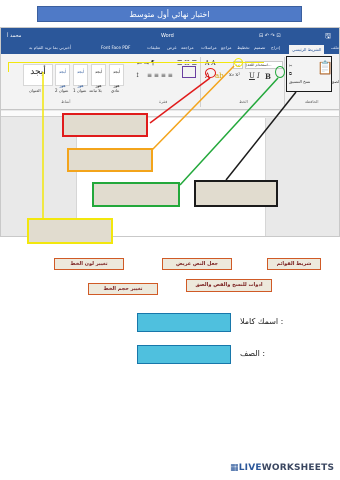 The image size is (340, 480). I want to click on answer-box-green, so click(136, 194).